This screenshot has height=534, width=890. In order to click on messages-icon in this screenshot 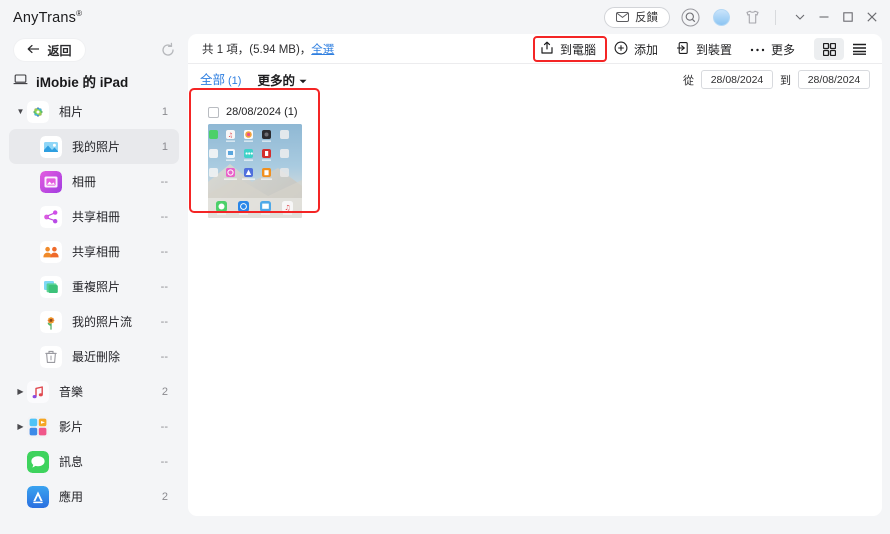, I will do `click(38, 461)`.